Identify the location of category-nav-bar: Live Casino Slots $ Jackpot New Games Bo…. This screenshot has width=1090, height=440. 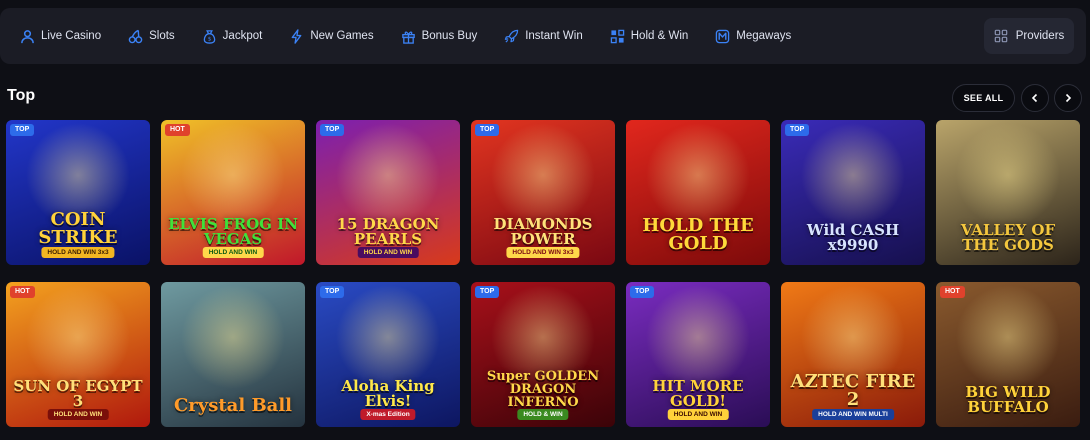
(543, 36).